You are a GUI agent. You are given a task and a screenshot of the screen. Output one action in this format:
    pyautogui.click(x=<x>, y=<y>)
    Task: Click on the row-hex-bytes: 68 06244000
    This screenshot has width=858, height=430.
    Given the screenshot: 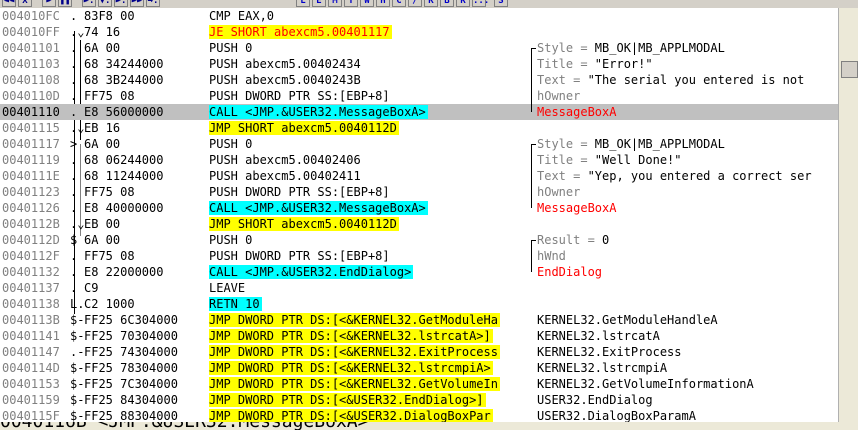 What is the action you would take?
    pyautogui.click(x=124, y=160)
    